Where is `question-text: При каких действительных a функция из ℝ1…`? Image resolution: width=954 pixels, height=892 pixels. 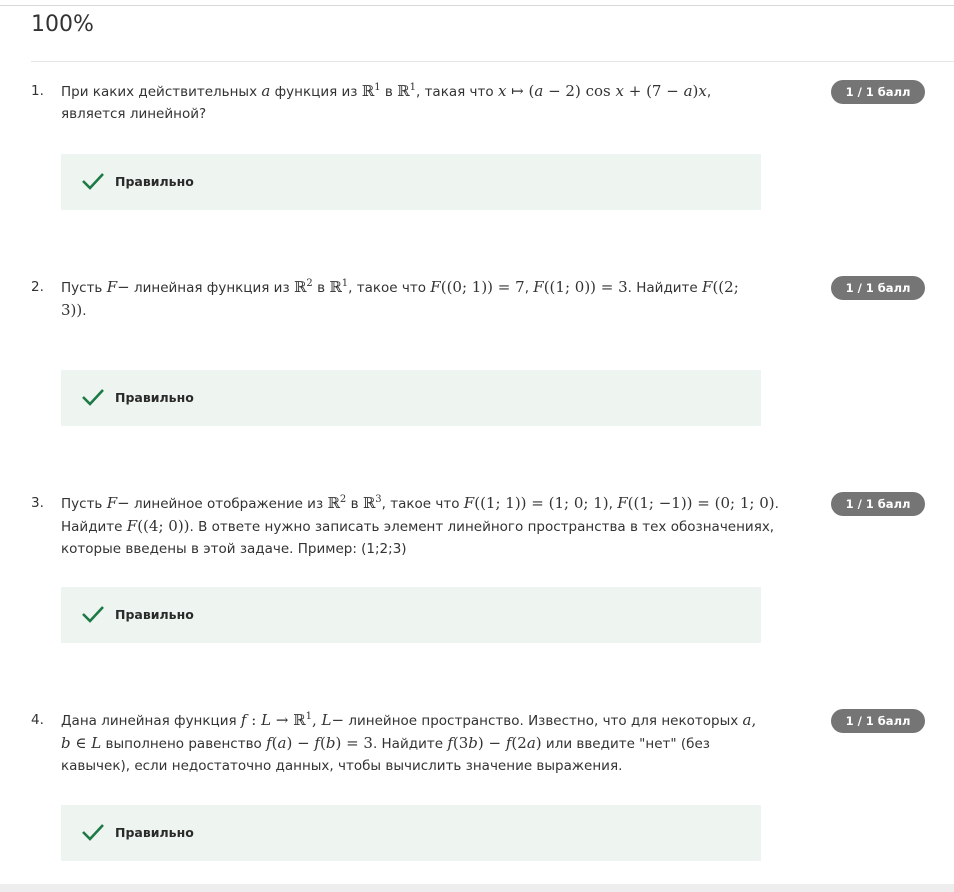
question-text: При каких действительных a функция из ℝ1… is located at coordinates (386, 102).